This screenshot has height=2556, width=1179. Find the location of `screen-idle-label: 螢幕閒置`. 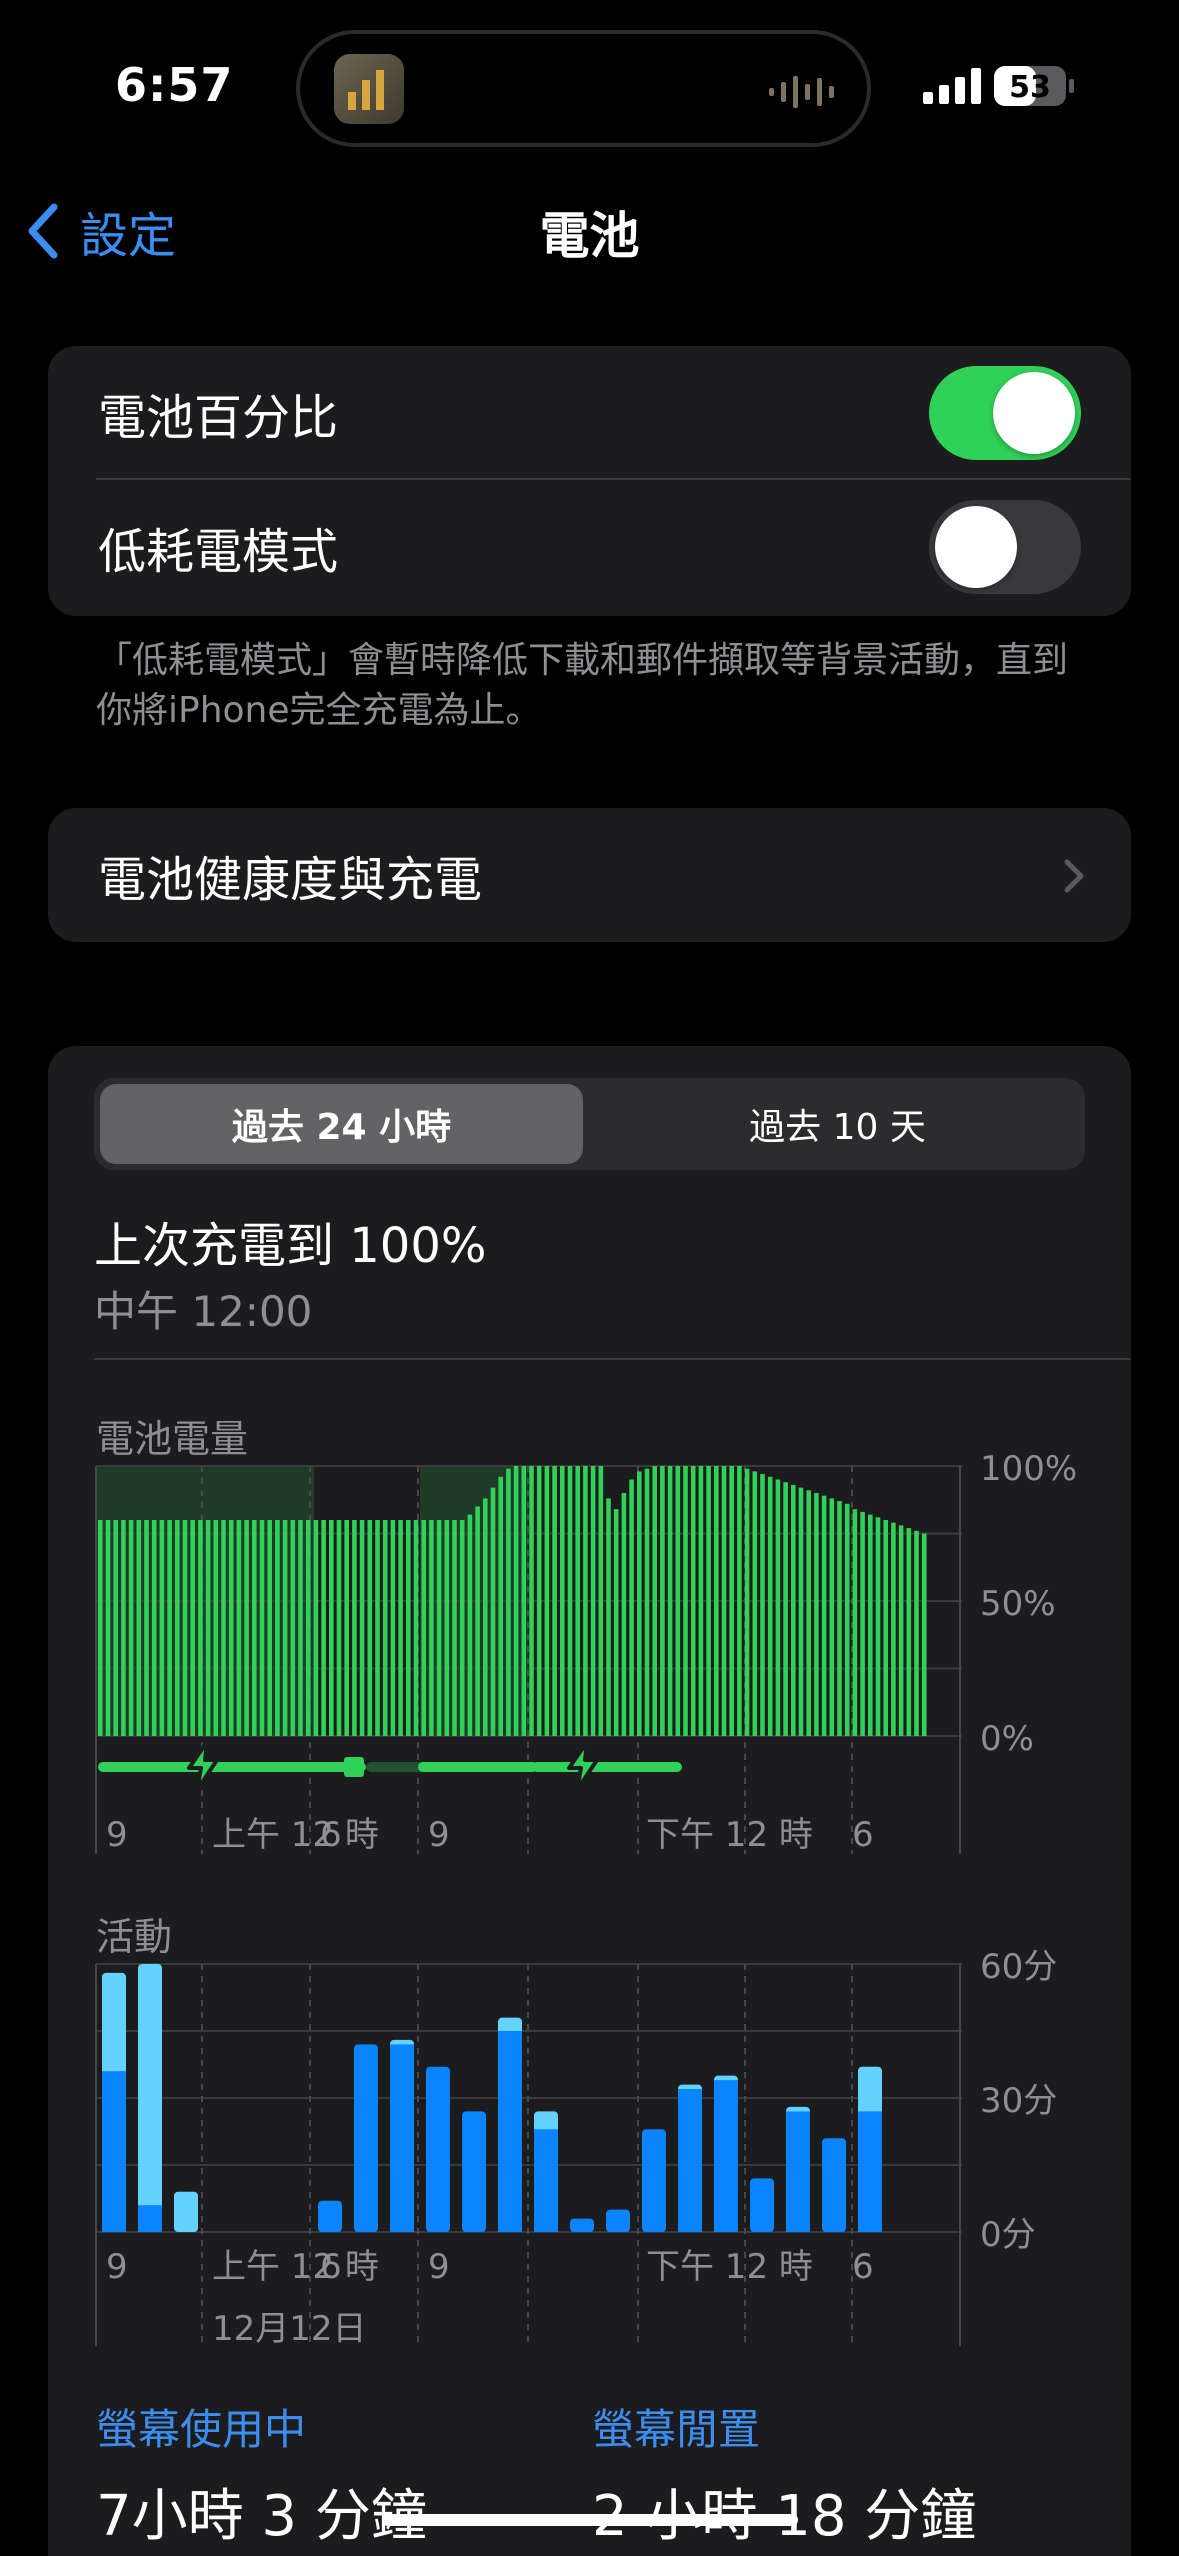

screen-idle-label: 螢幕閒置 is located at coordinates (676, 2429).